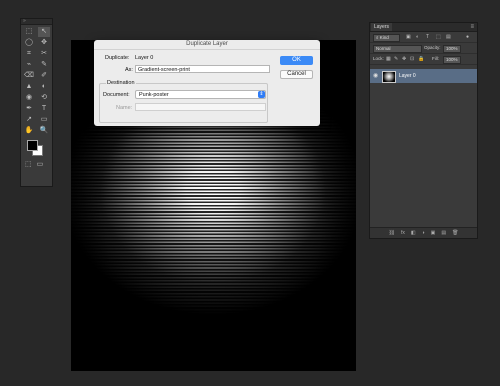 The height and width of the screenshot is (386, 500). Describe the element at coordinates (29, 120) in the screenshot. I see `path-select-tool-icon: ↗` at that location.